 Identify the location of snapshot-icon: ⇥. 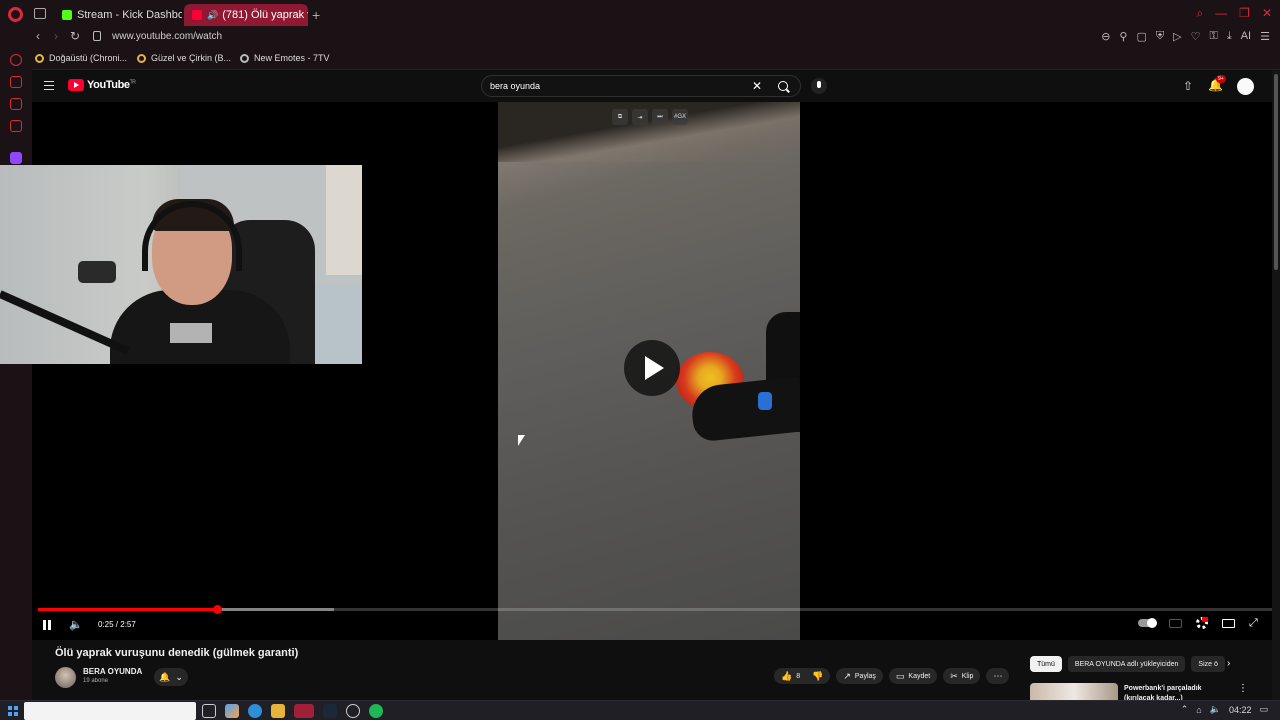
(640, 117).